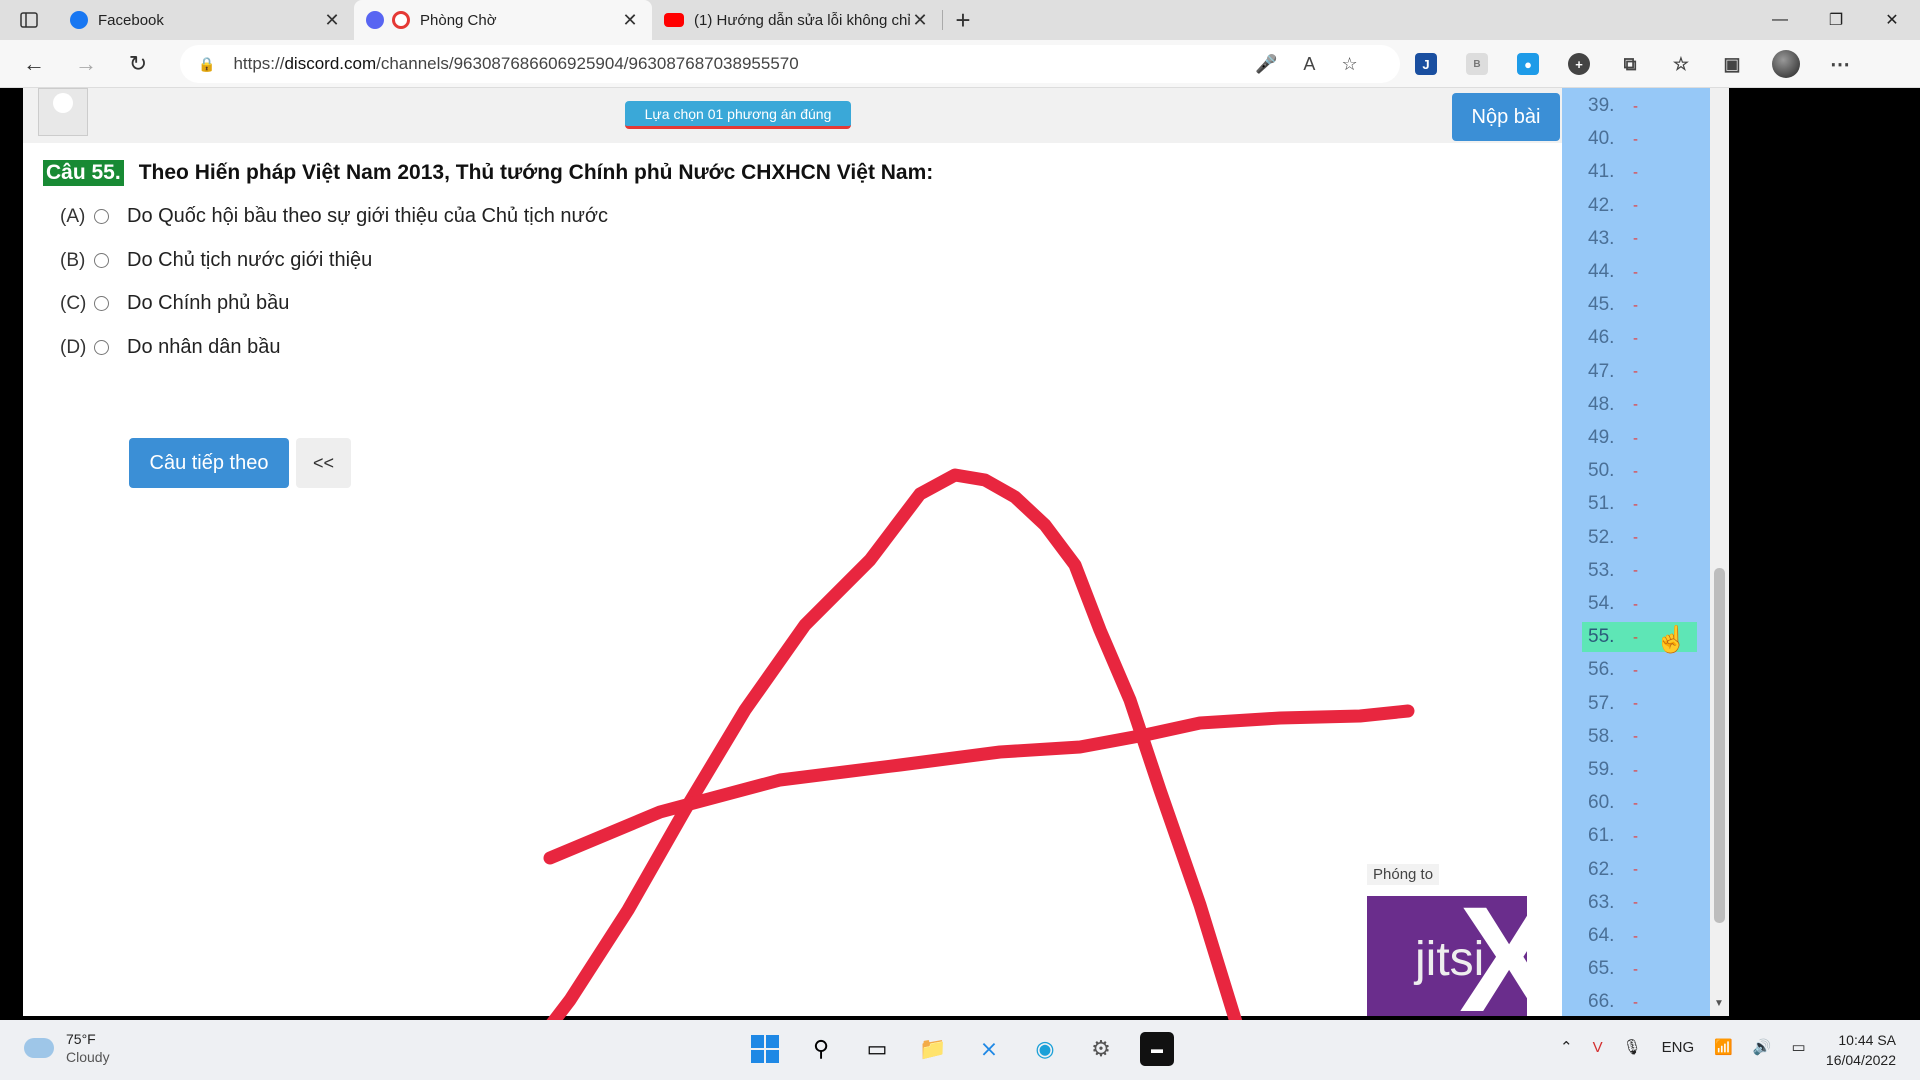  I want to click on question-nav-item: 53. -, so click(1645, 571).